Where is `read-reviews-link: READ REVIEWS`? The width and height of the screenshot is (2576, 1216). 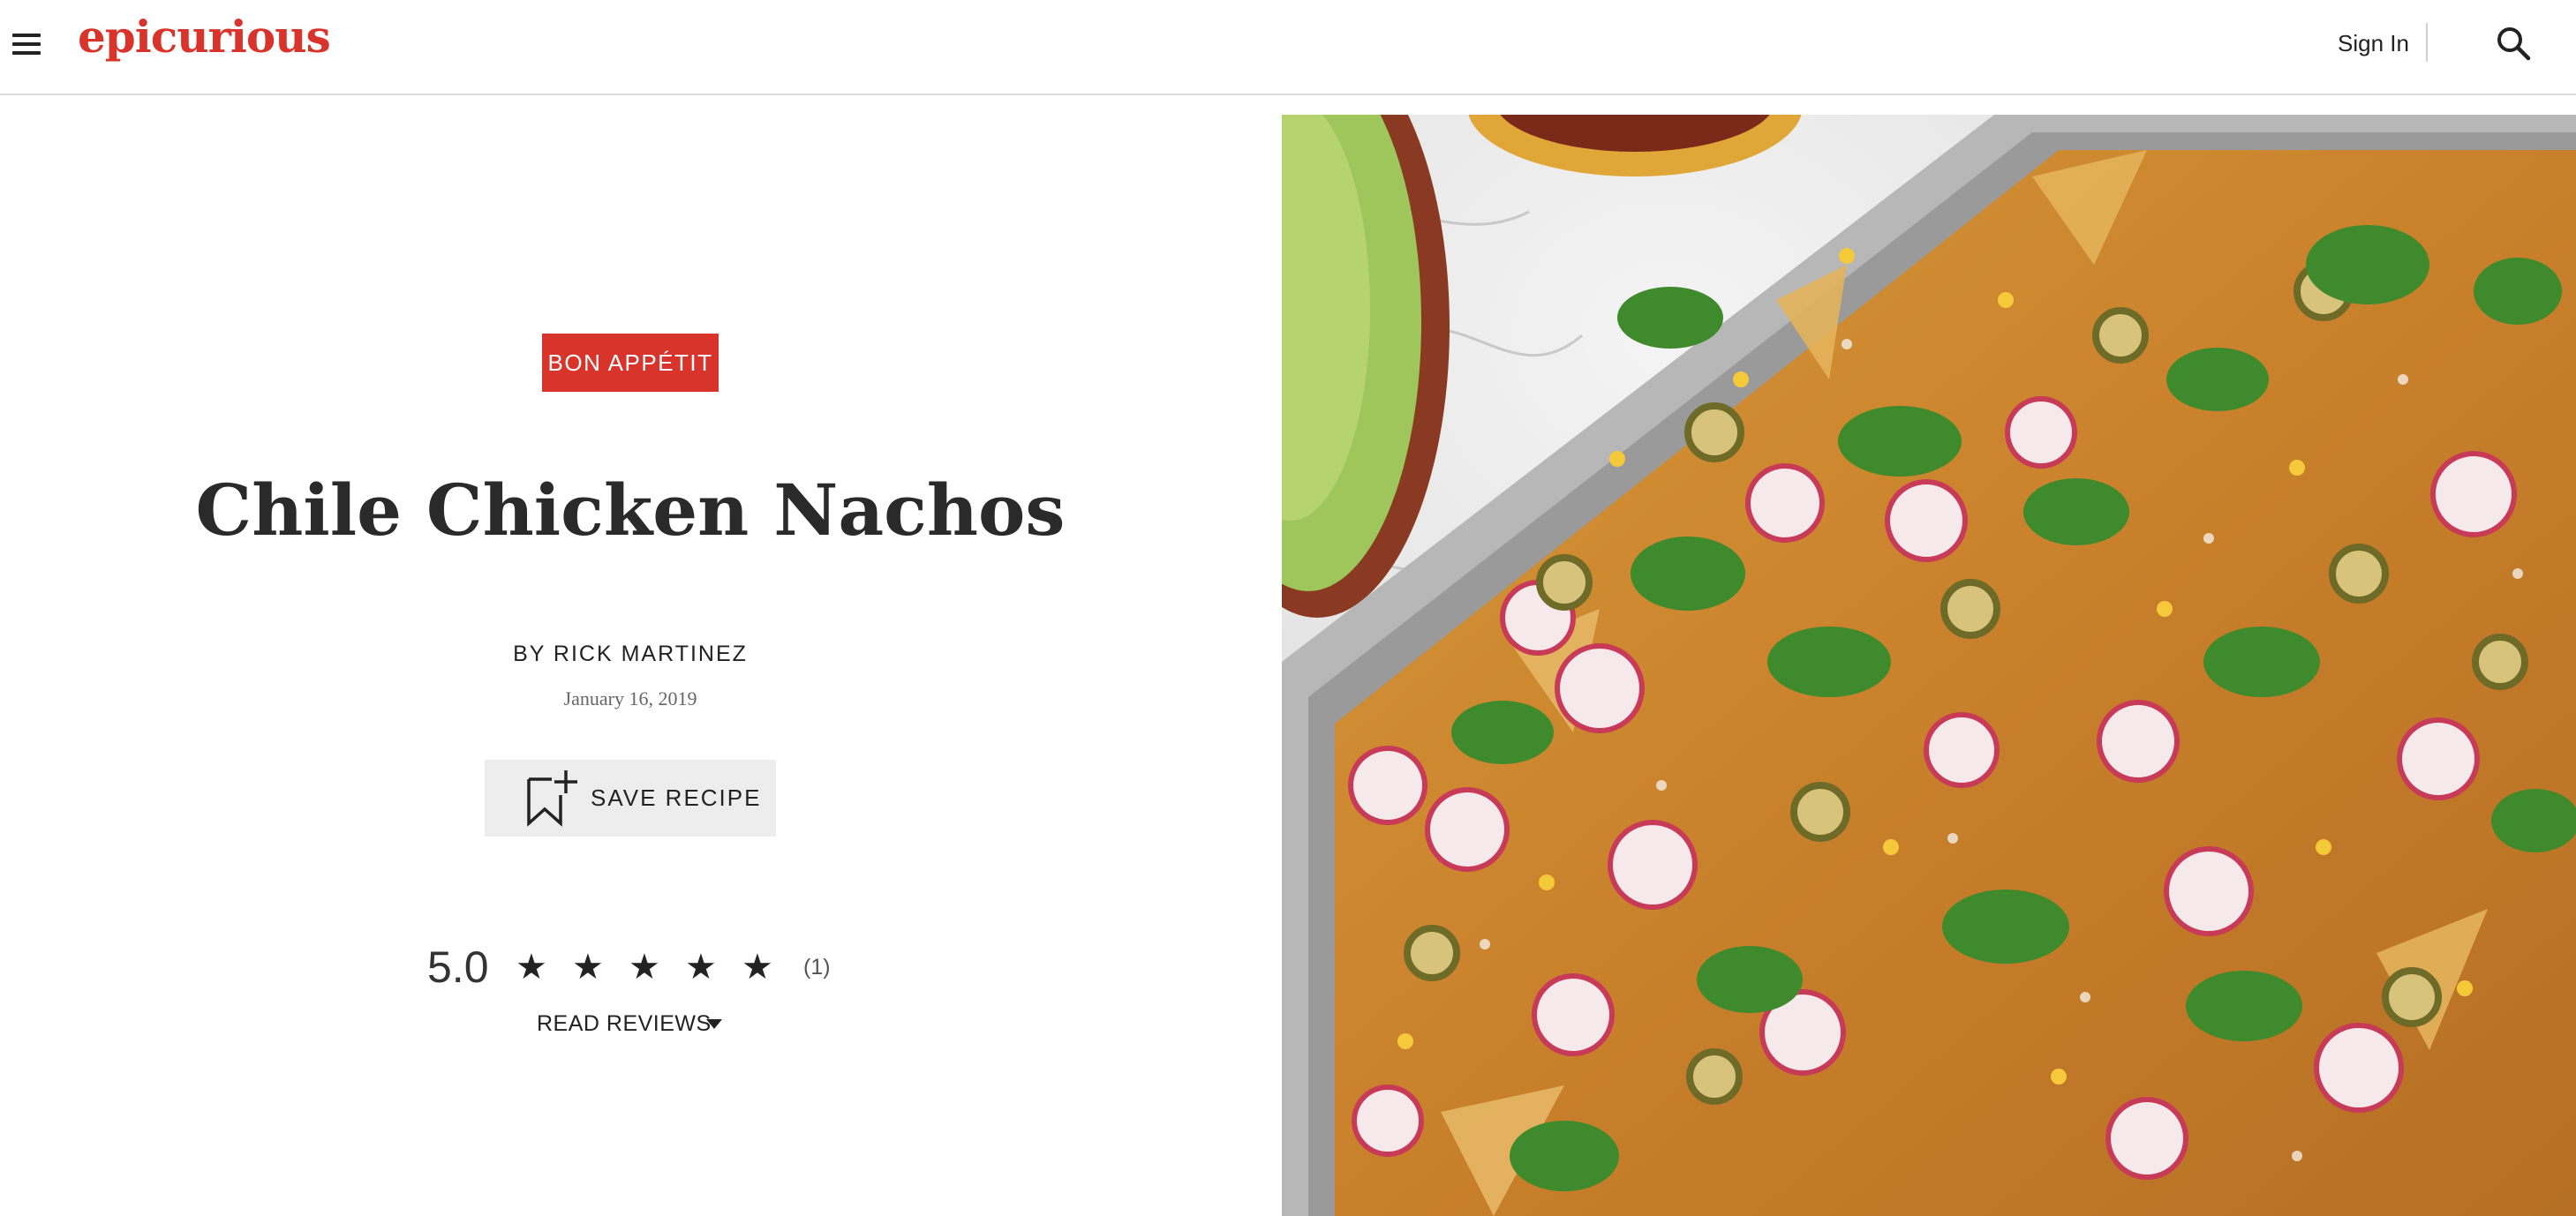 read-reviews-link: READ REVIEWS is located at coordinates (625, 1024).